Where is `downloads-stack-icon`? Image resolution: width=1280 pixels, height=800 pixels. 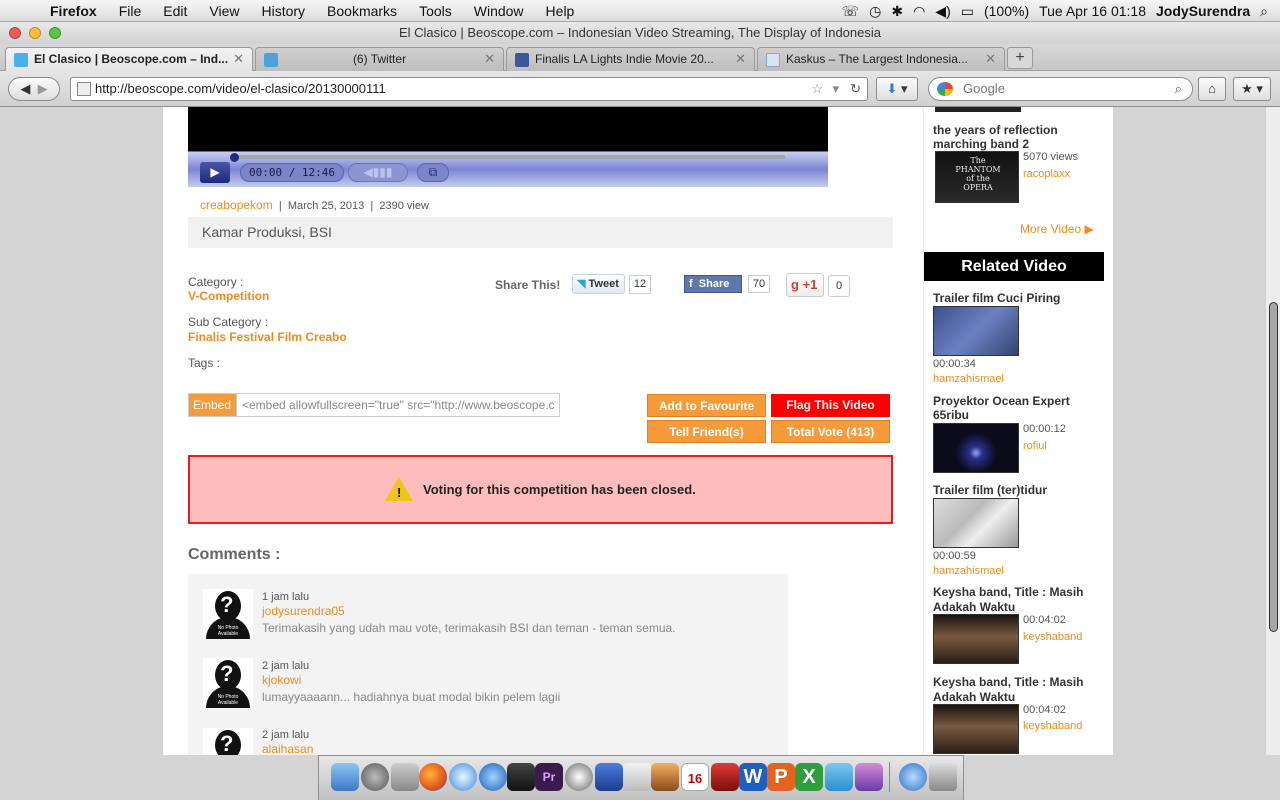
downloads-stack-icon is located at coordinates (913, 777).